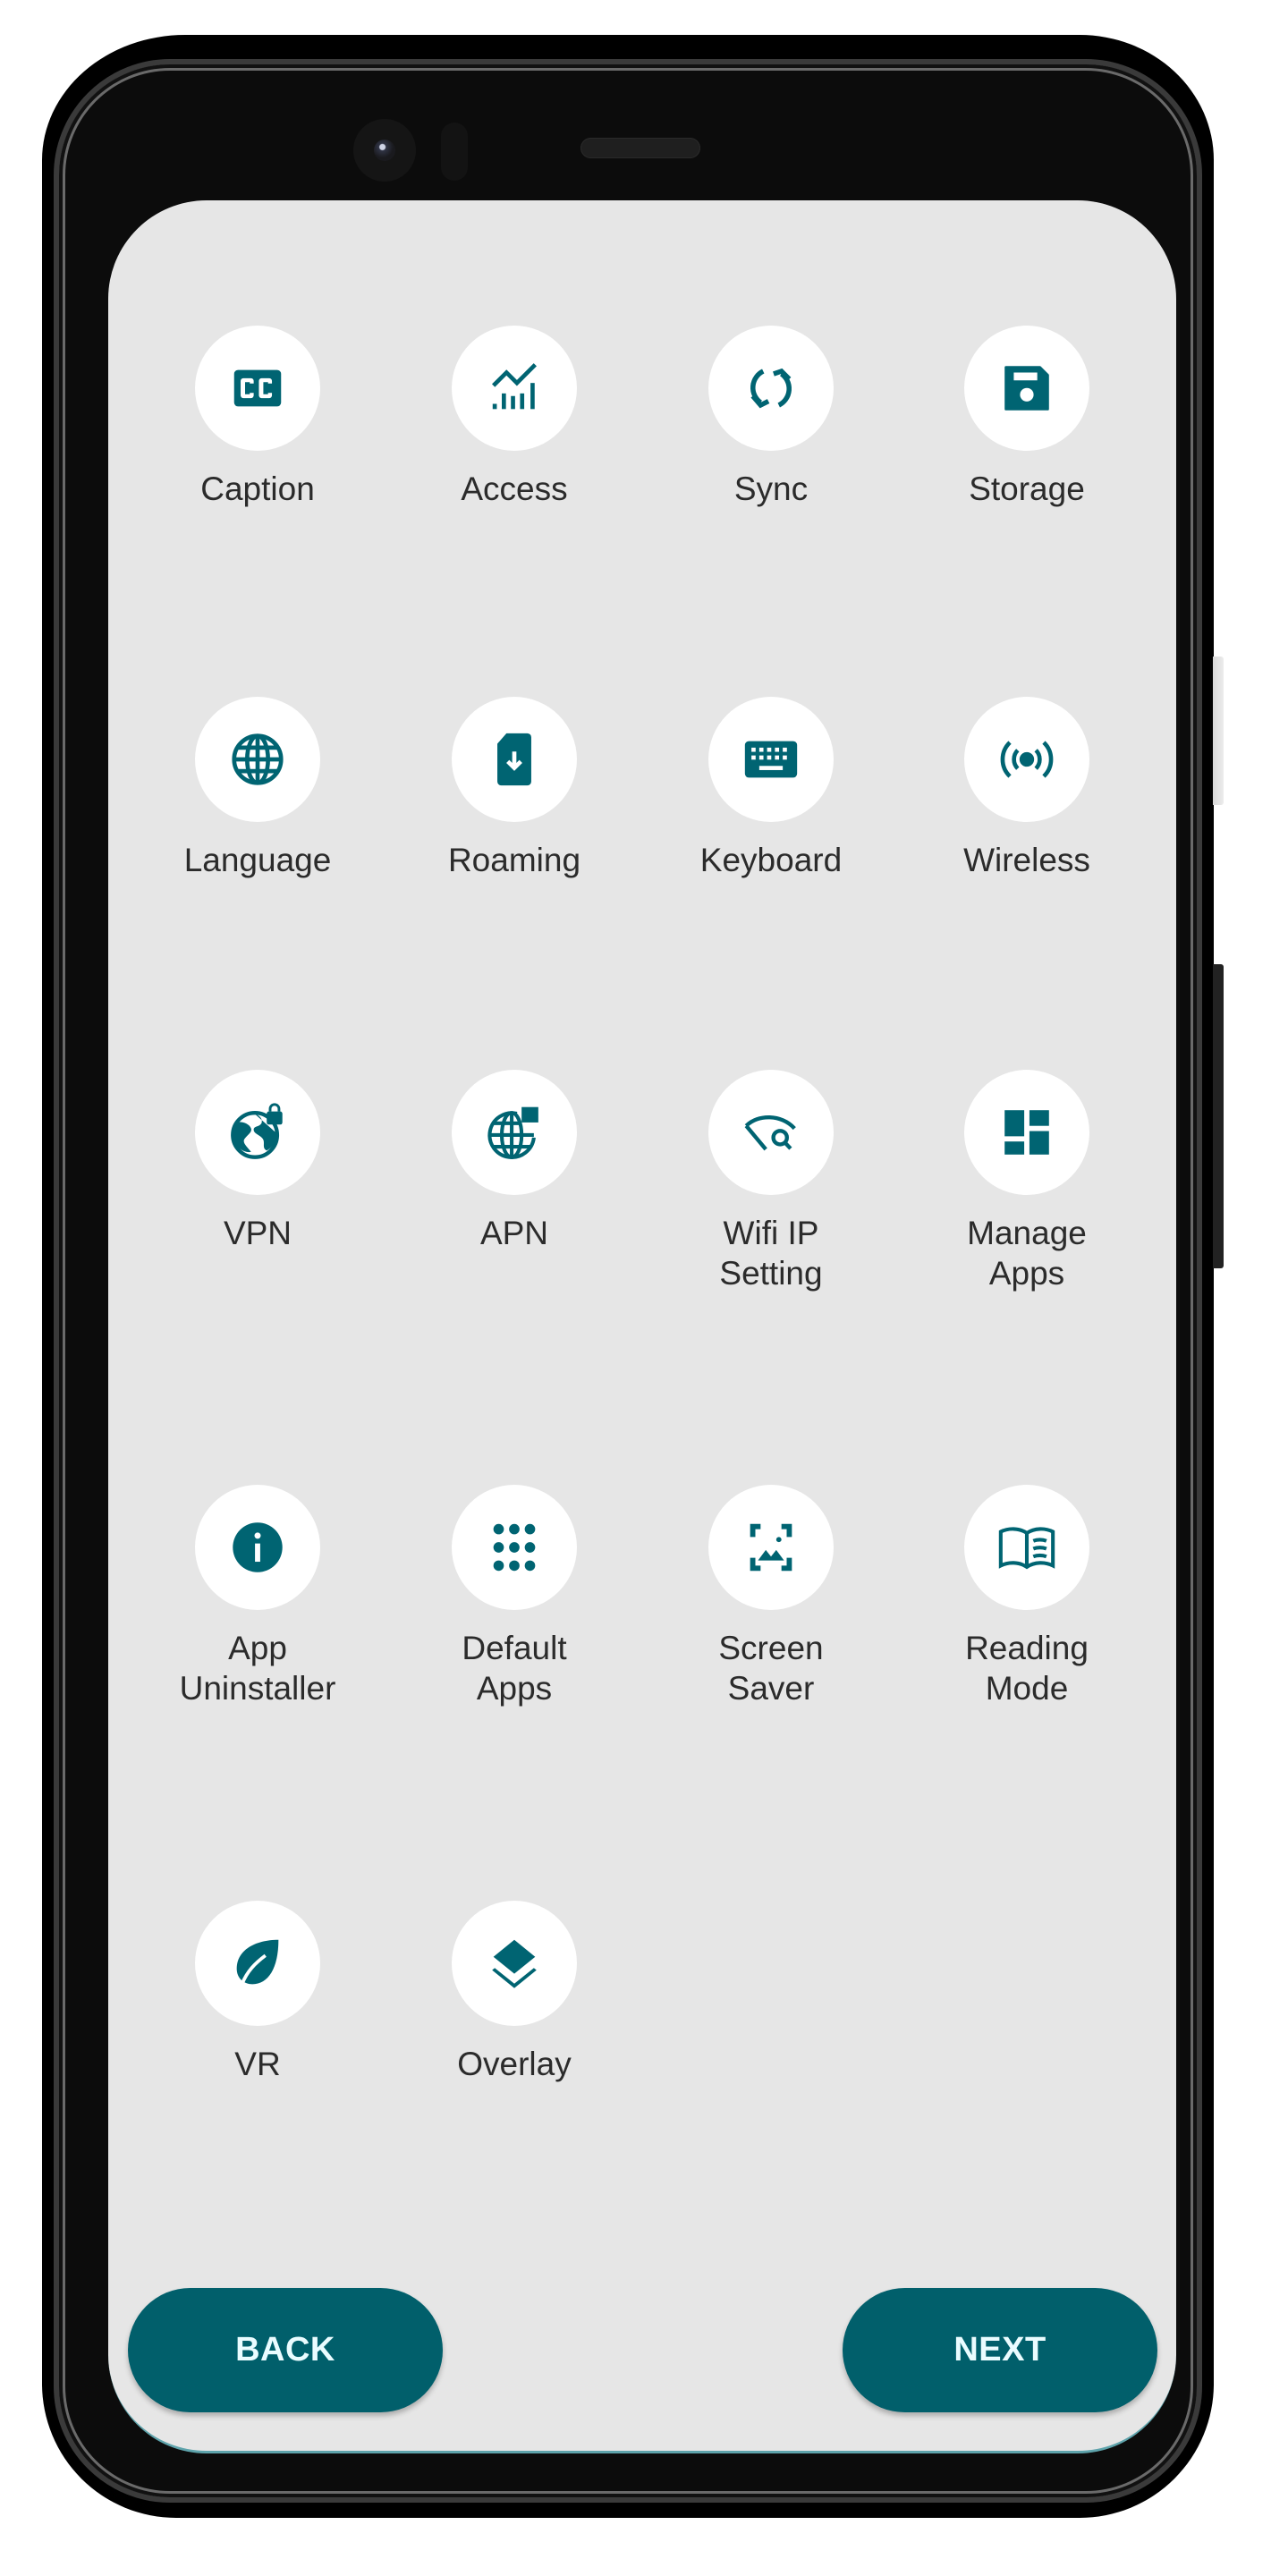  I want to click on tile-default-apps: Default Apps, so click(514, 1596).